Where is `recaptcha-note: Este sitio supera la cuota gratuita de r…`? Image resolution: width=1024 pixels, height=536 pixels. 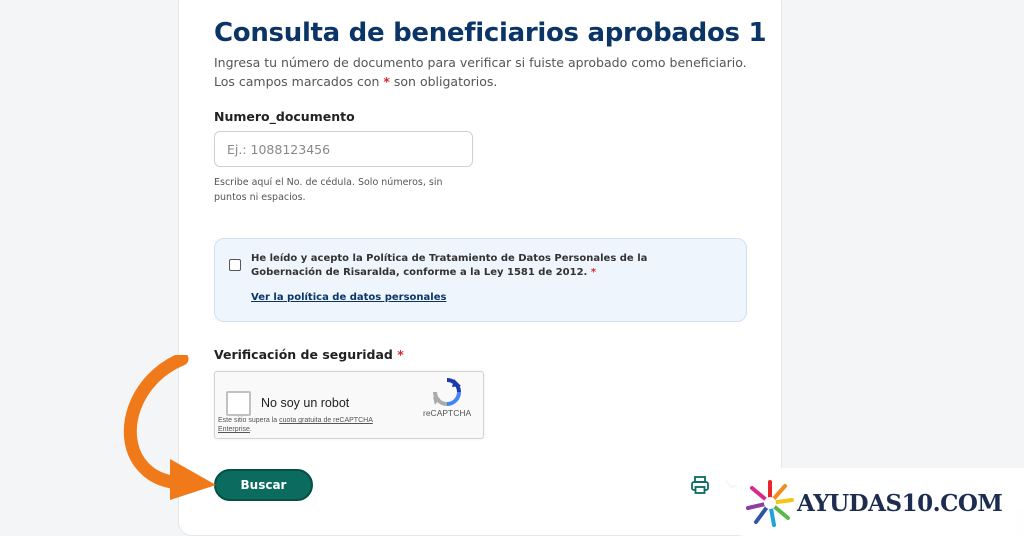 recaptcha-note: Este sitio supera la cuota gratuita de r… is located at coordinates (303, 425).